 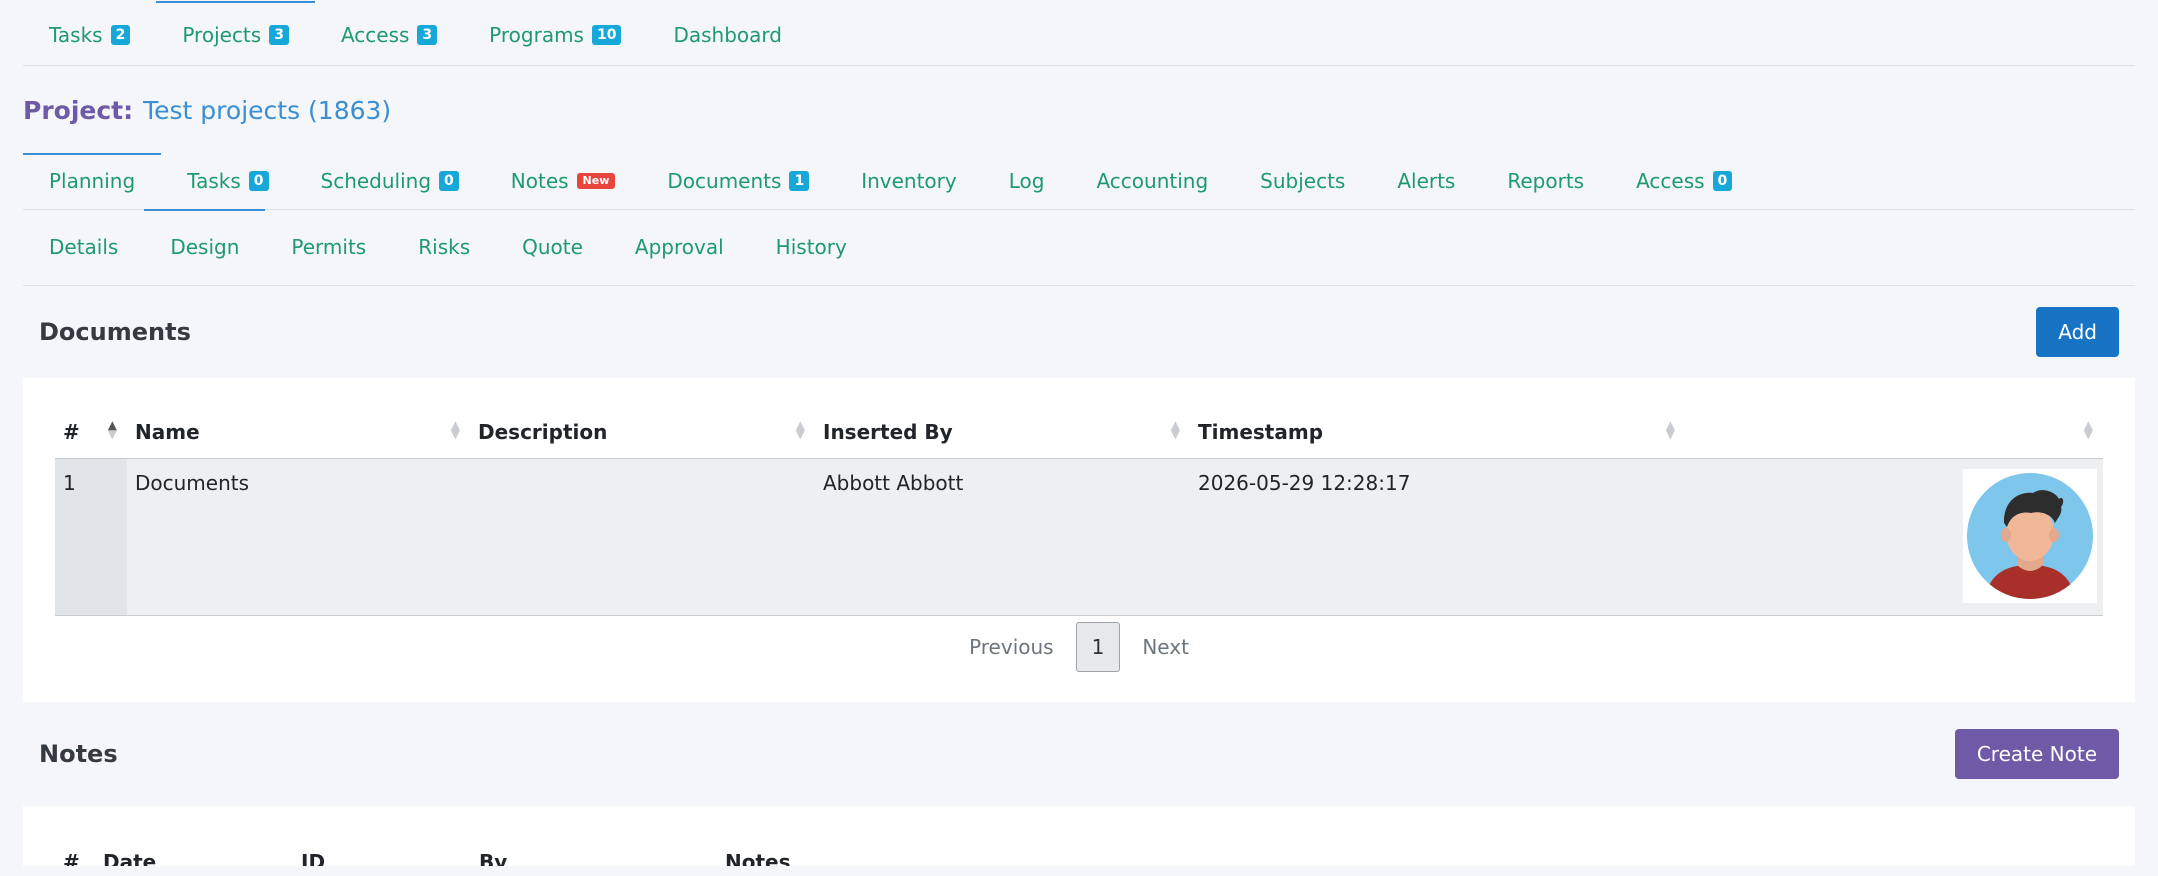 I want to click on tab-accounting: Accounting, so click(x=1152, y=181).